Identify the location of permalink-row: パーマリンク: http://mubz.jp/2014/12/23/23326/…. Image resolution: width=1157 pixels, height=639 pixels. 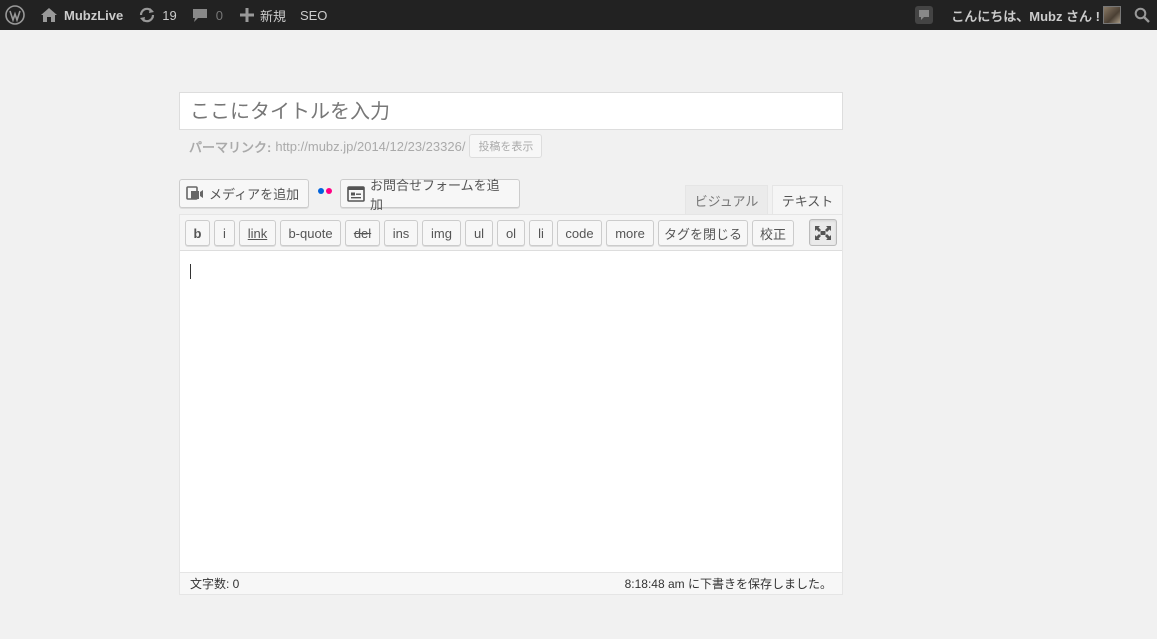
(366, 146).